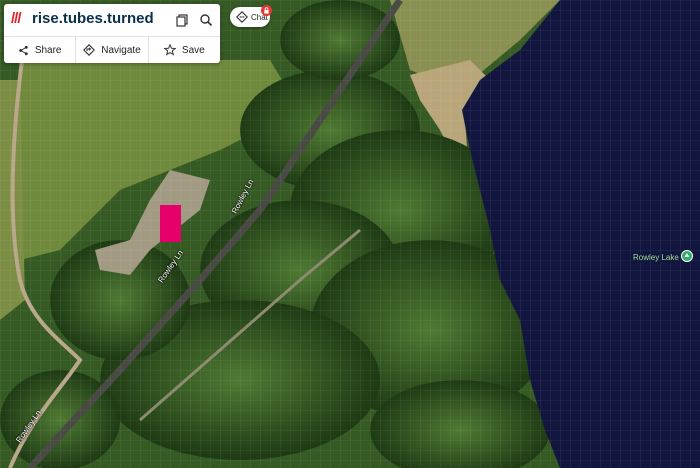  I want to click on address-bar: /// rise.tubes.turned, so click(112, 20).